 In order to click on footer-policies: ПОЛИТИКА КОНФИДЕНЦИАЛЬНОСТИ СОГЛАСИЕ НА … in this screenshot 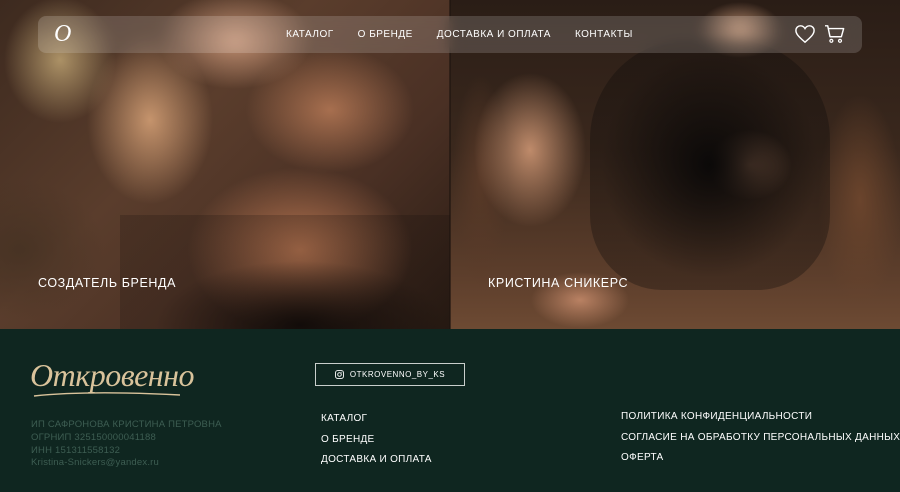, I will do `click(760, 437)`.